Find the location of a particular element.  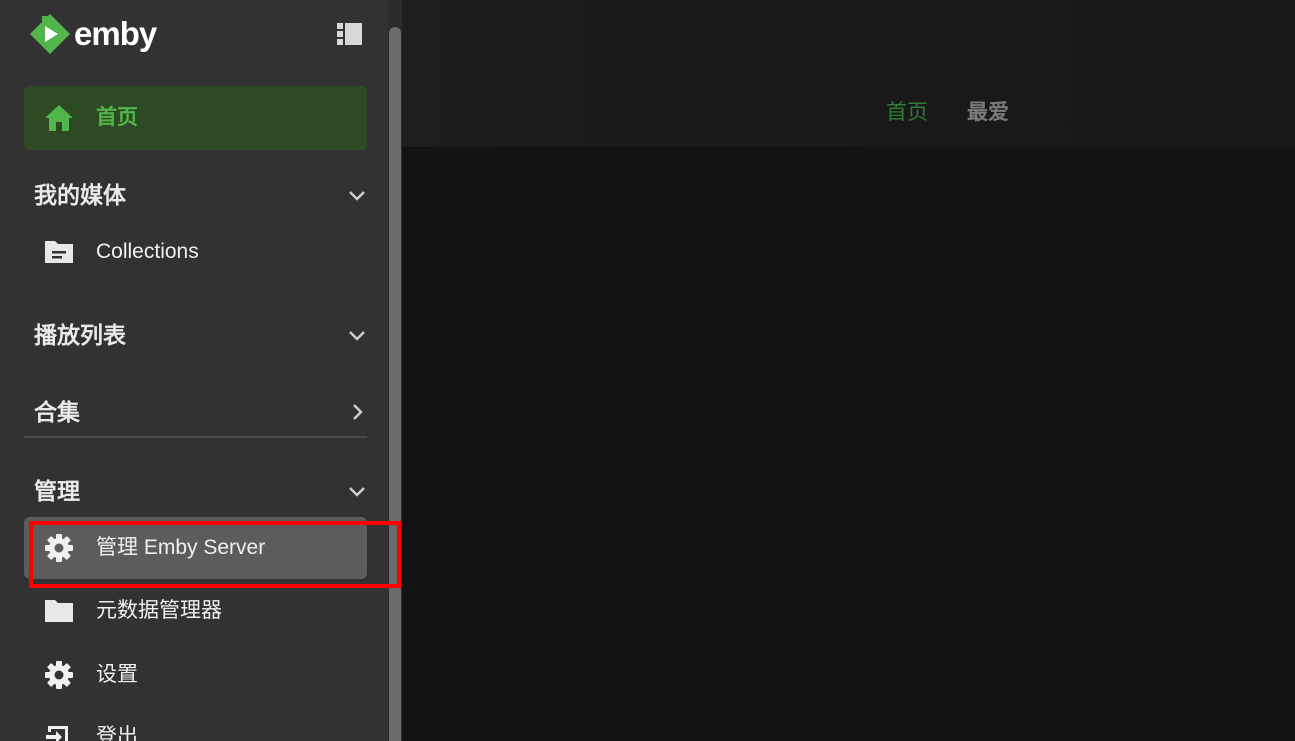

sidebar-item-label: 设置 is located at coordinates (117, 674).